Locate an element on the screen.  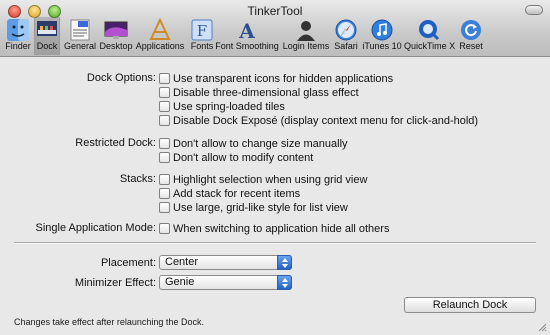
dock-icon is located at coordinates (47, 28).